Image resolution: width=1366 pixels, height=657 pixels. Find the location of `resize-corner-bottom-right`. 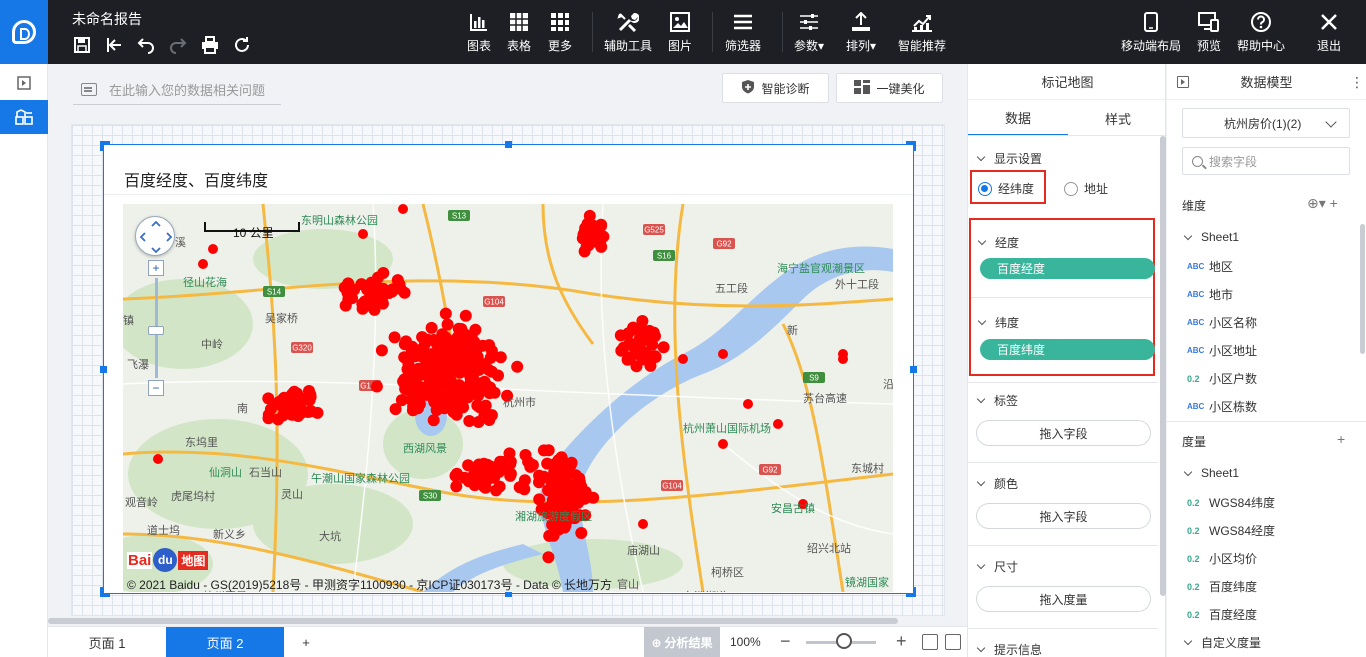

resize-corner-bottom-right is located at coordinates (911, 592).